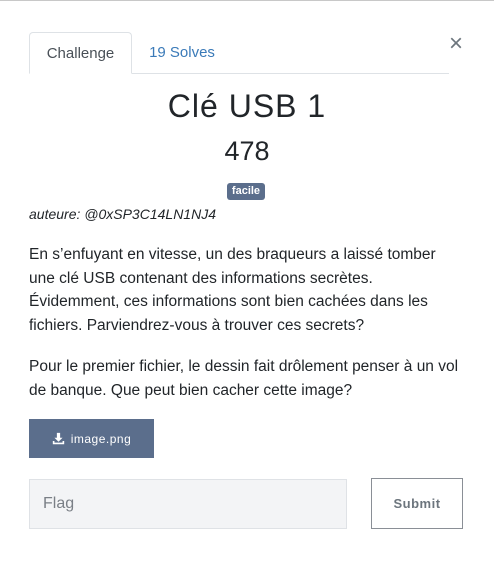 The height and width of the screenshot is (574, 494). What do you see at coordinates (188, 504) in the screenshot?
I see `flag-input` at bounding box center [188, 504].